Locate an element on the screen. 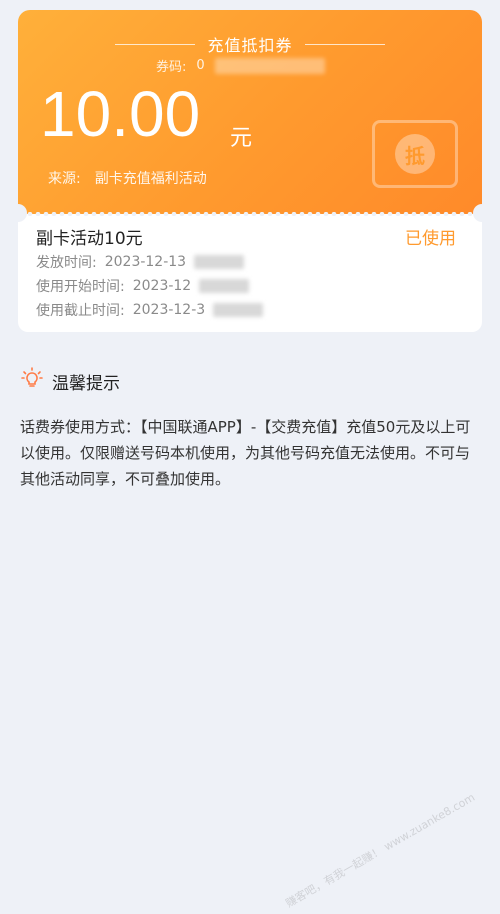 This screenshot has height=914, width=500. coupon-notch-right is located at coordinates (482, 213).